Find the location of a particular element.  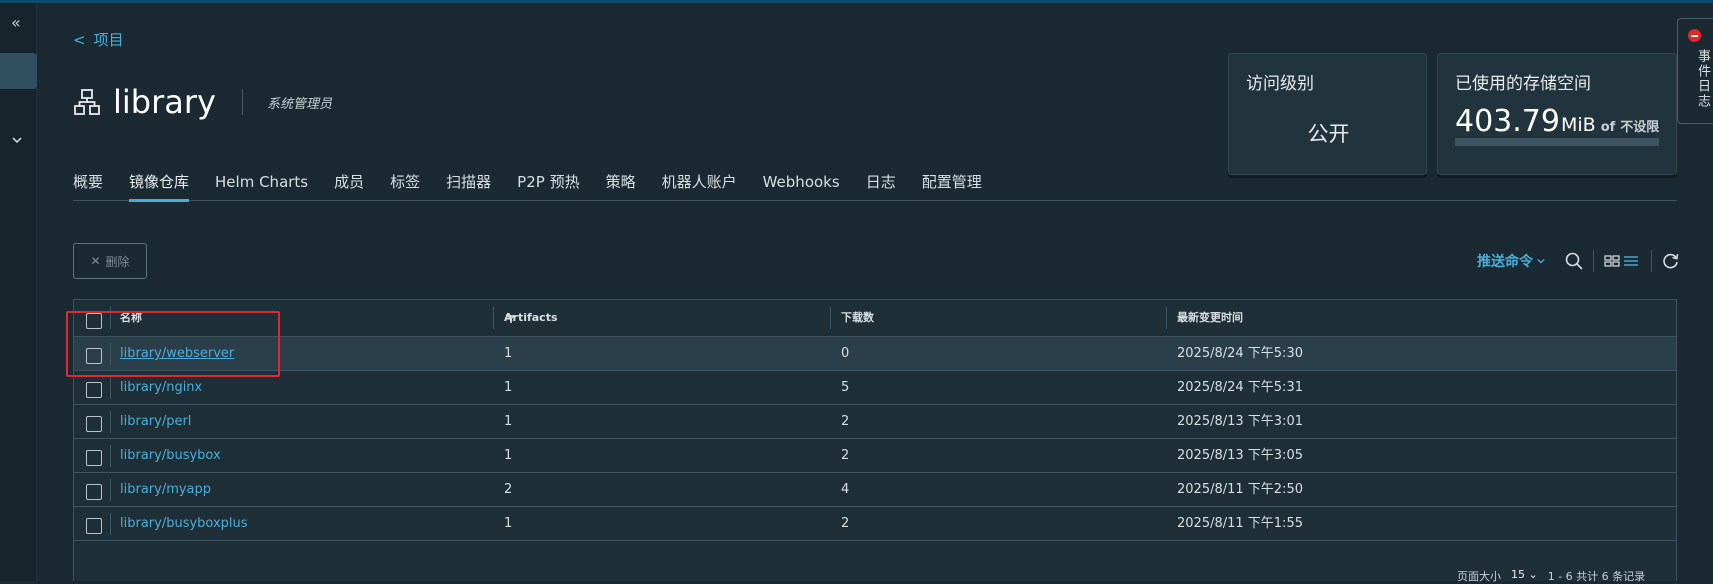

pagination-footer: 页面大小 15 ⌄ 1 - 6 共计 6 条记录 is located at coordinates (1551, 576).